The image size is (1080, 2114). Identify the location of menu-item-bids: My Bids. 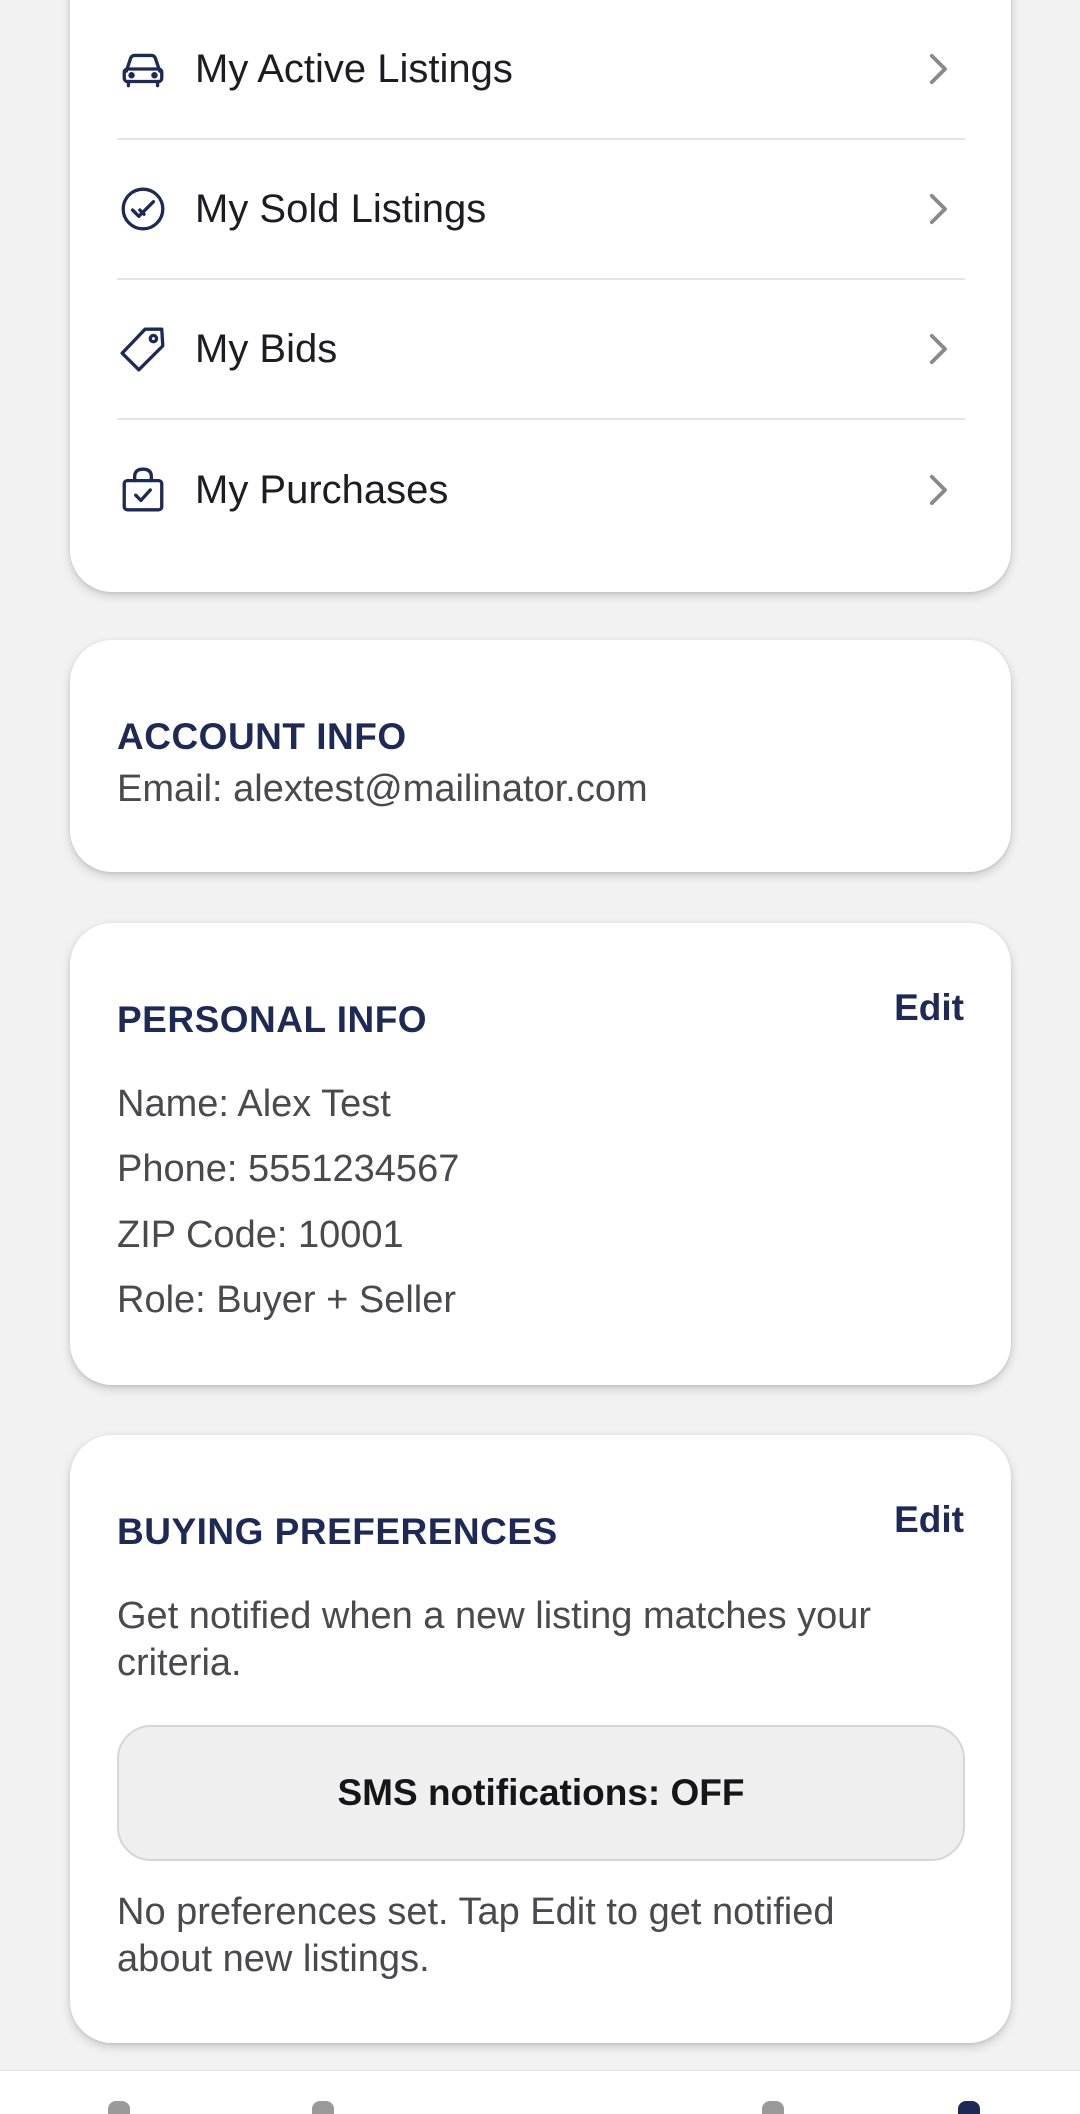
(541, 350).